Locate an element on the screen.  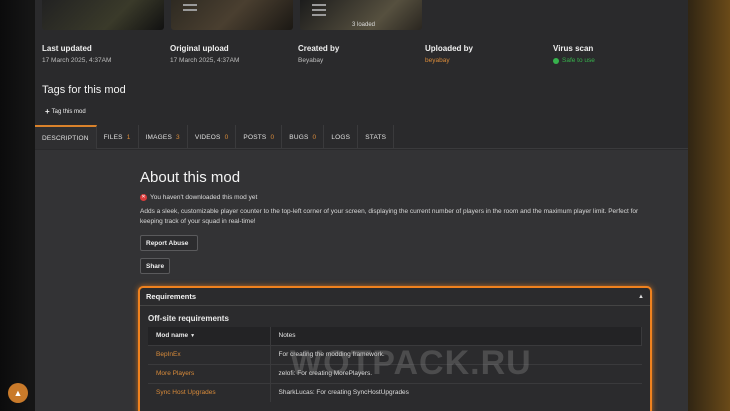
tab-posts: POSTS 0 is located at coordinates (259, 137).